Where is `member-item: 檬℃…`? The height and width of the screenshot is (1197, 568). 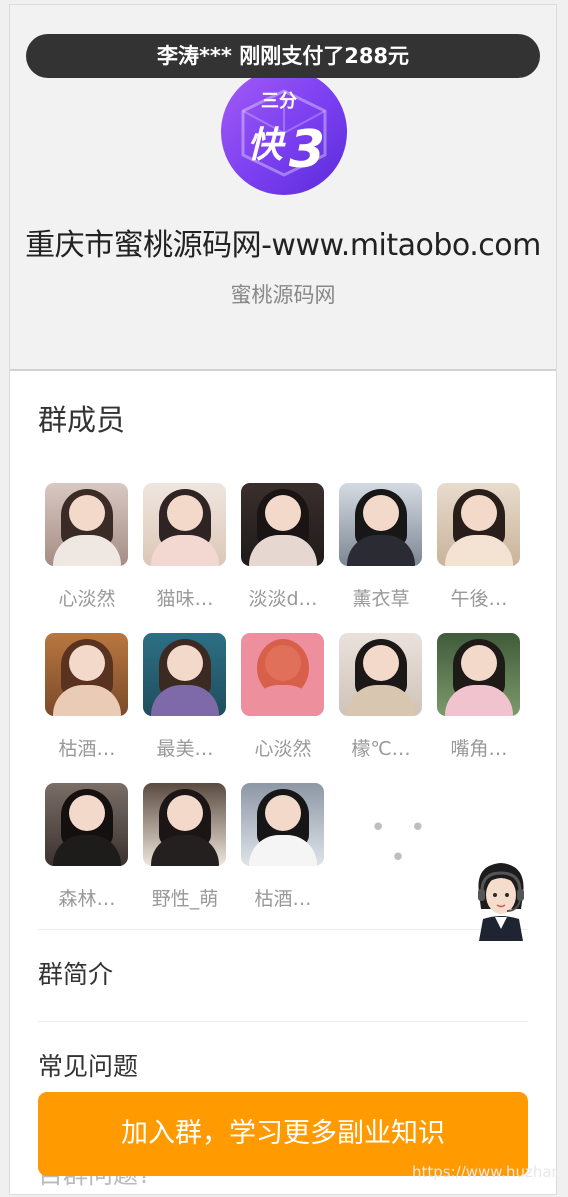 member-item: 檬℃… is located at coordinates (378, 703).